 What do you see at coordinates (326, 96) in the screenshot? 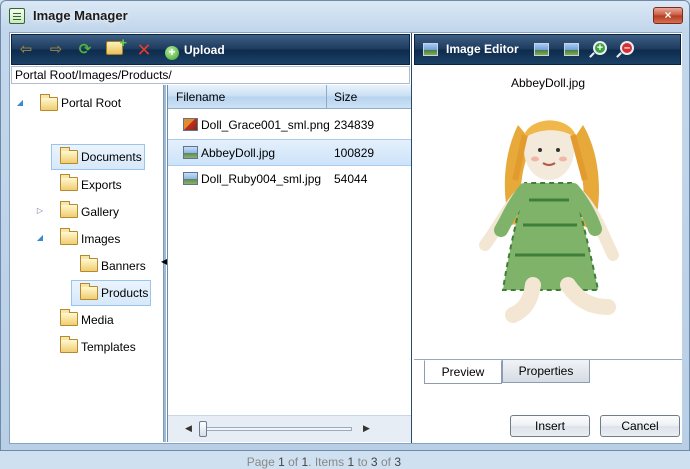
I see `column-divider` at bounding box center [326, 96].